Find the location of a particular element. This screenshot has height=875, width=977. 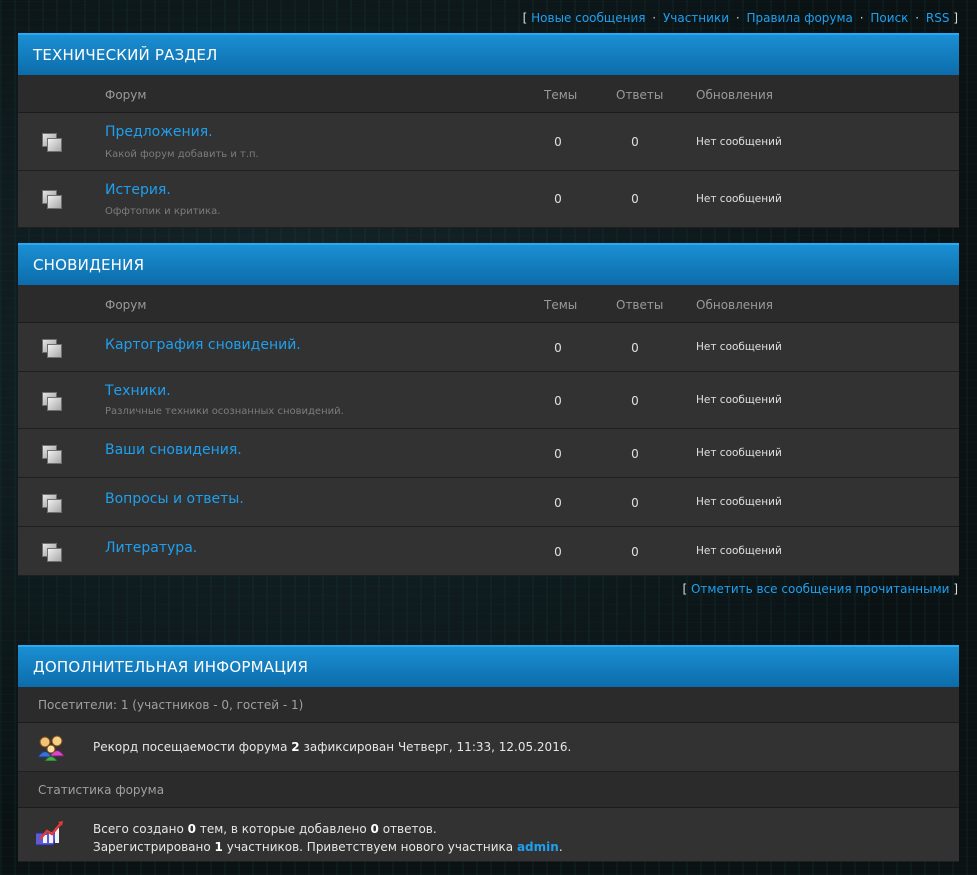

forum-row: Вопросы и ответы. 0 0 Нет сообщений is located at coordinates (488, 502).